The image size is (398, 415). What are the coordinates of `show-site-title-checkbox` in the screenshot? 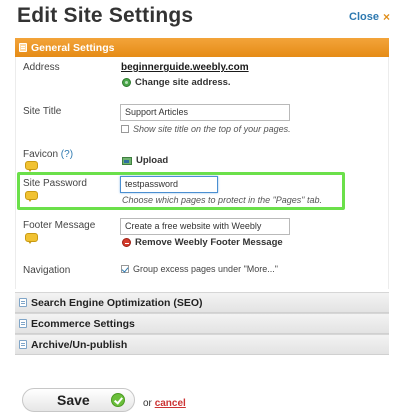 It's located at (125, 129).